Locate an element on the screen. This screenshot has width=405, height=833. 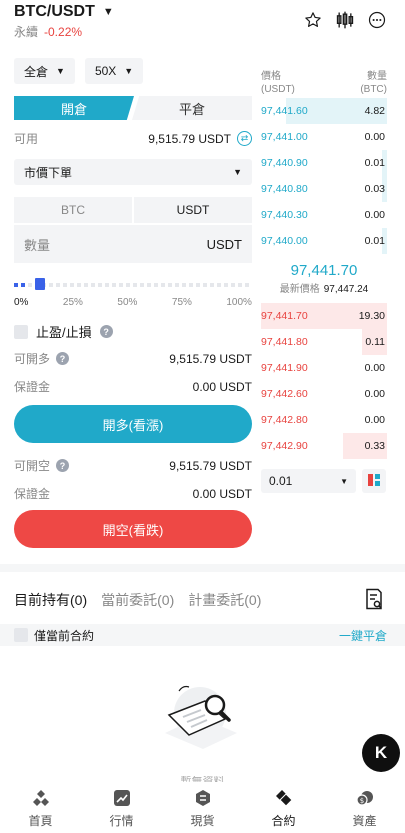
pair-title: BTC/USDT is located at coordinates (54, 11).